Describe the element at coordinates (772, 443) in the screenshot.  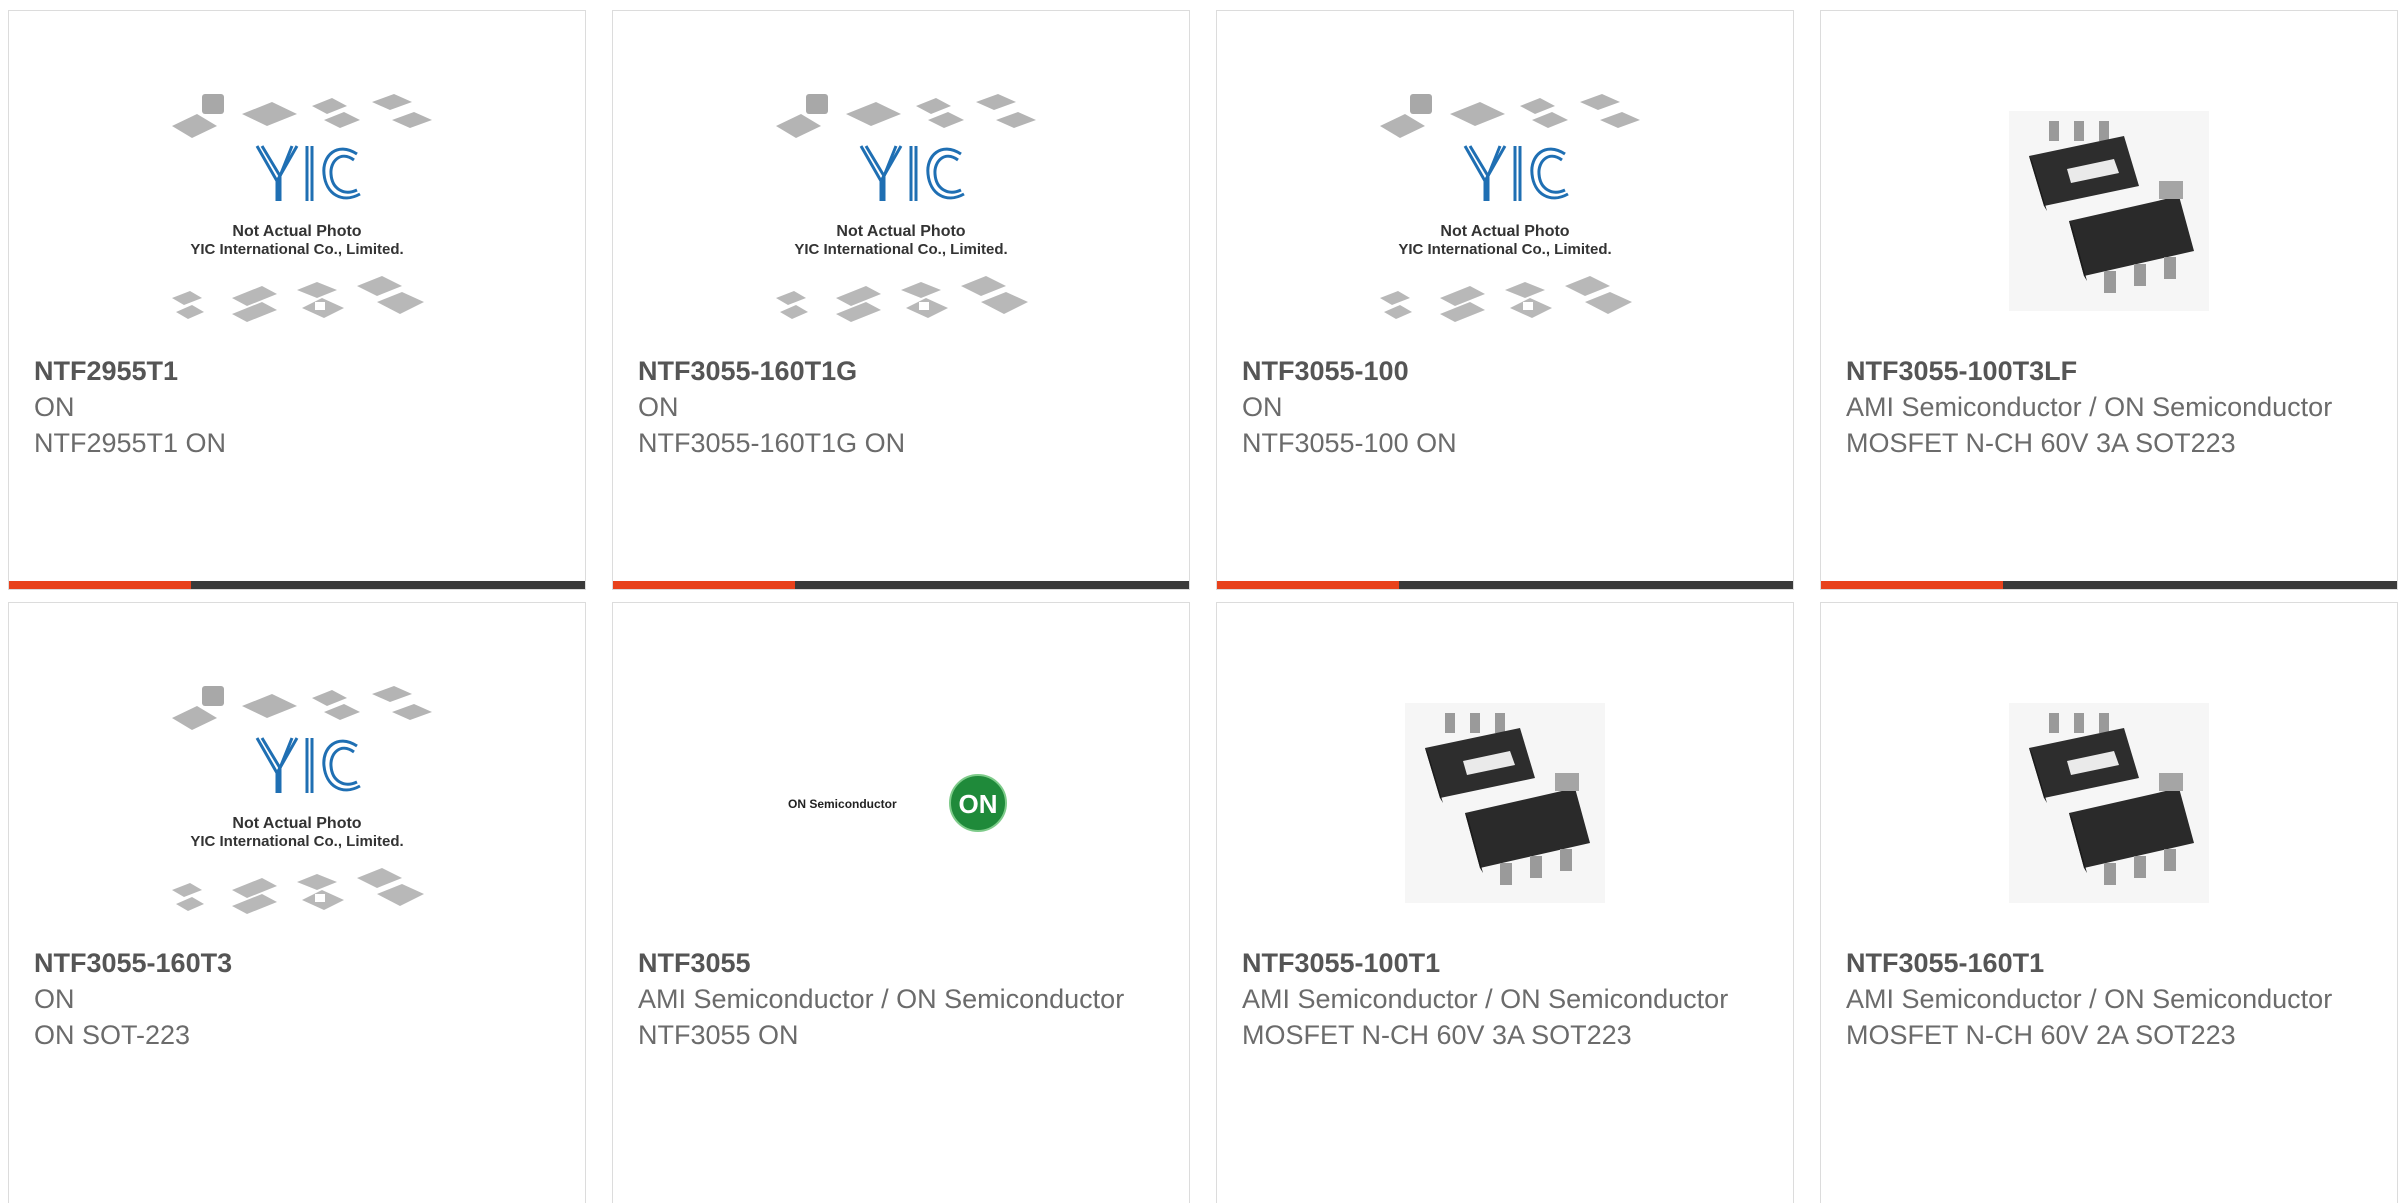
I see `description-text: NTF3055-160T1G ON` at that location.